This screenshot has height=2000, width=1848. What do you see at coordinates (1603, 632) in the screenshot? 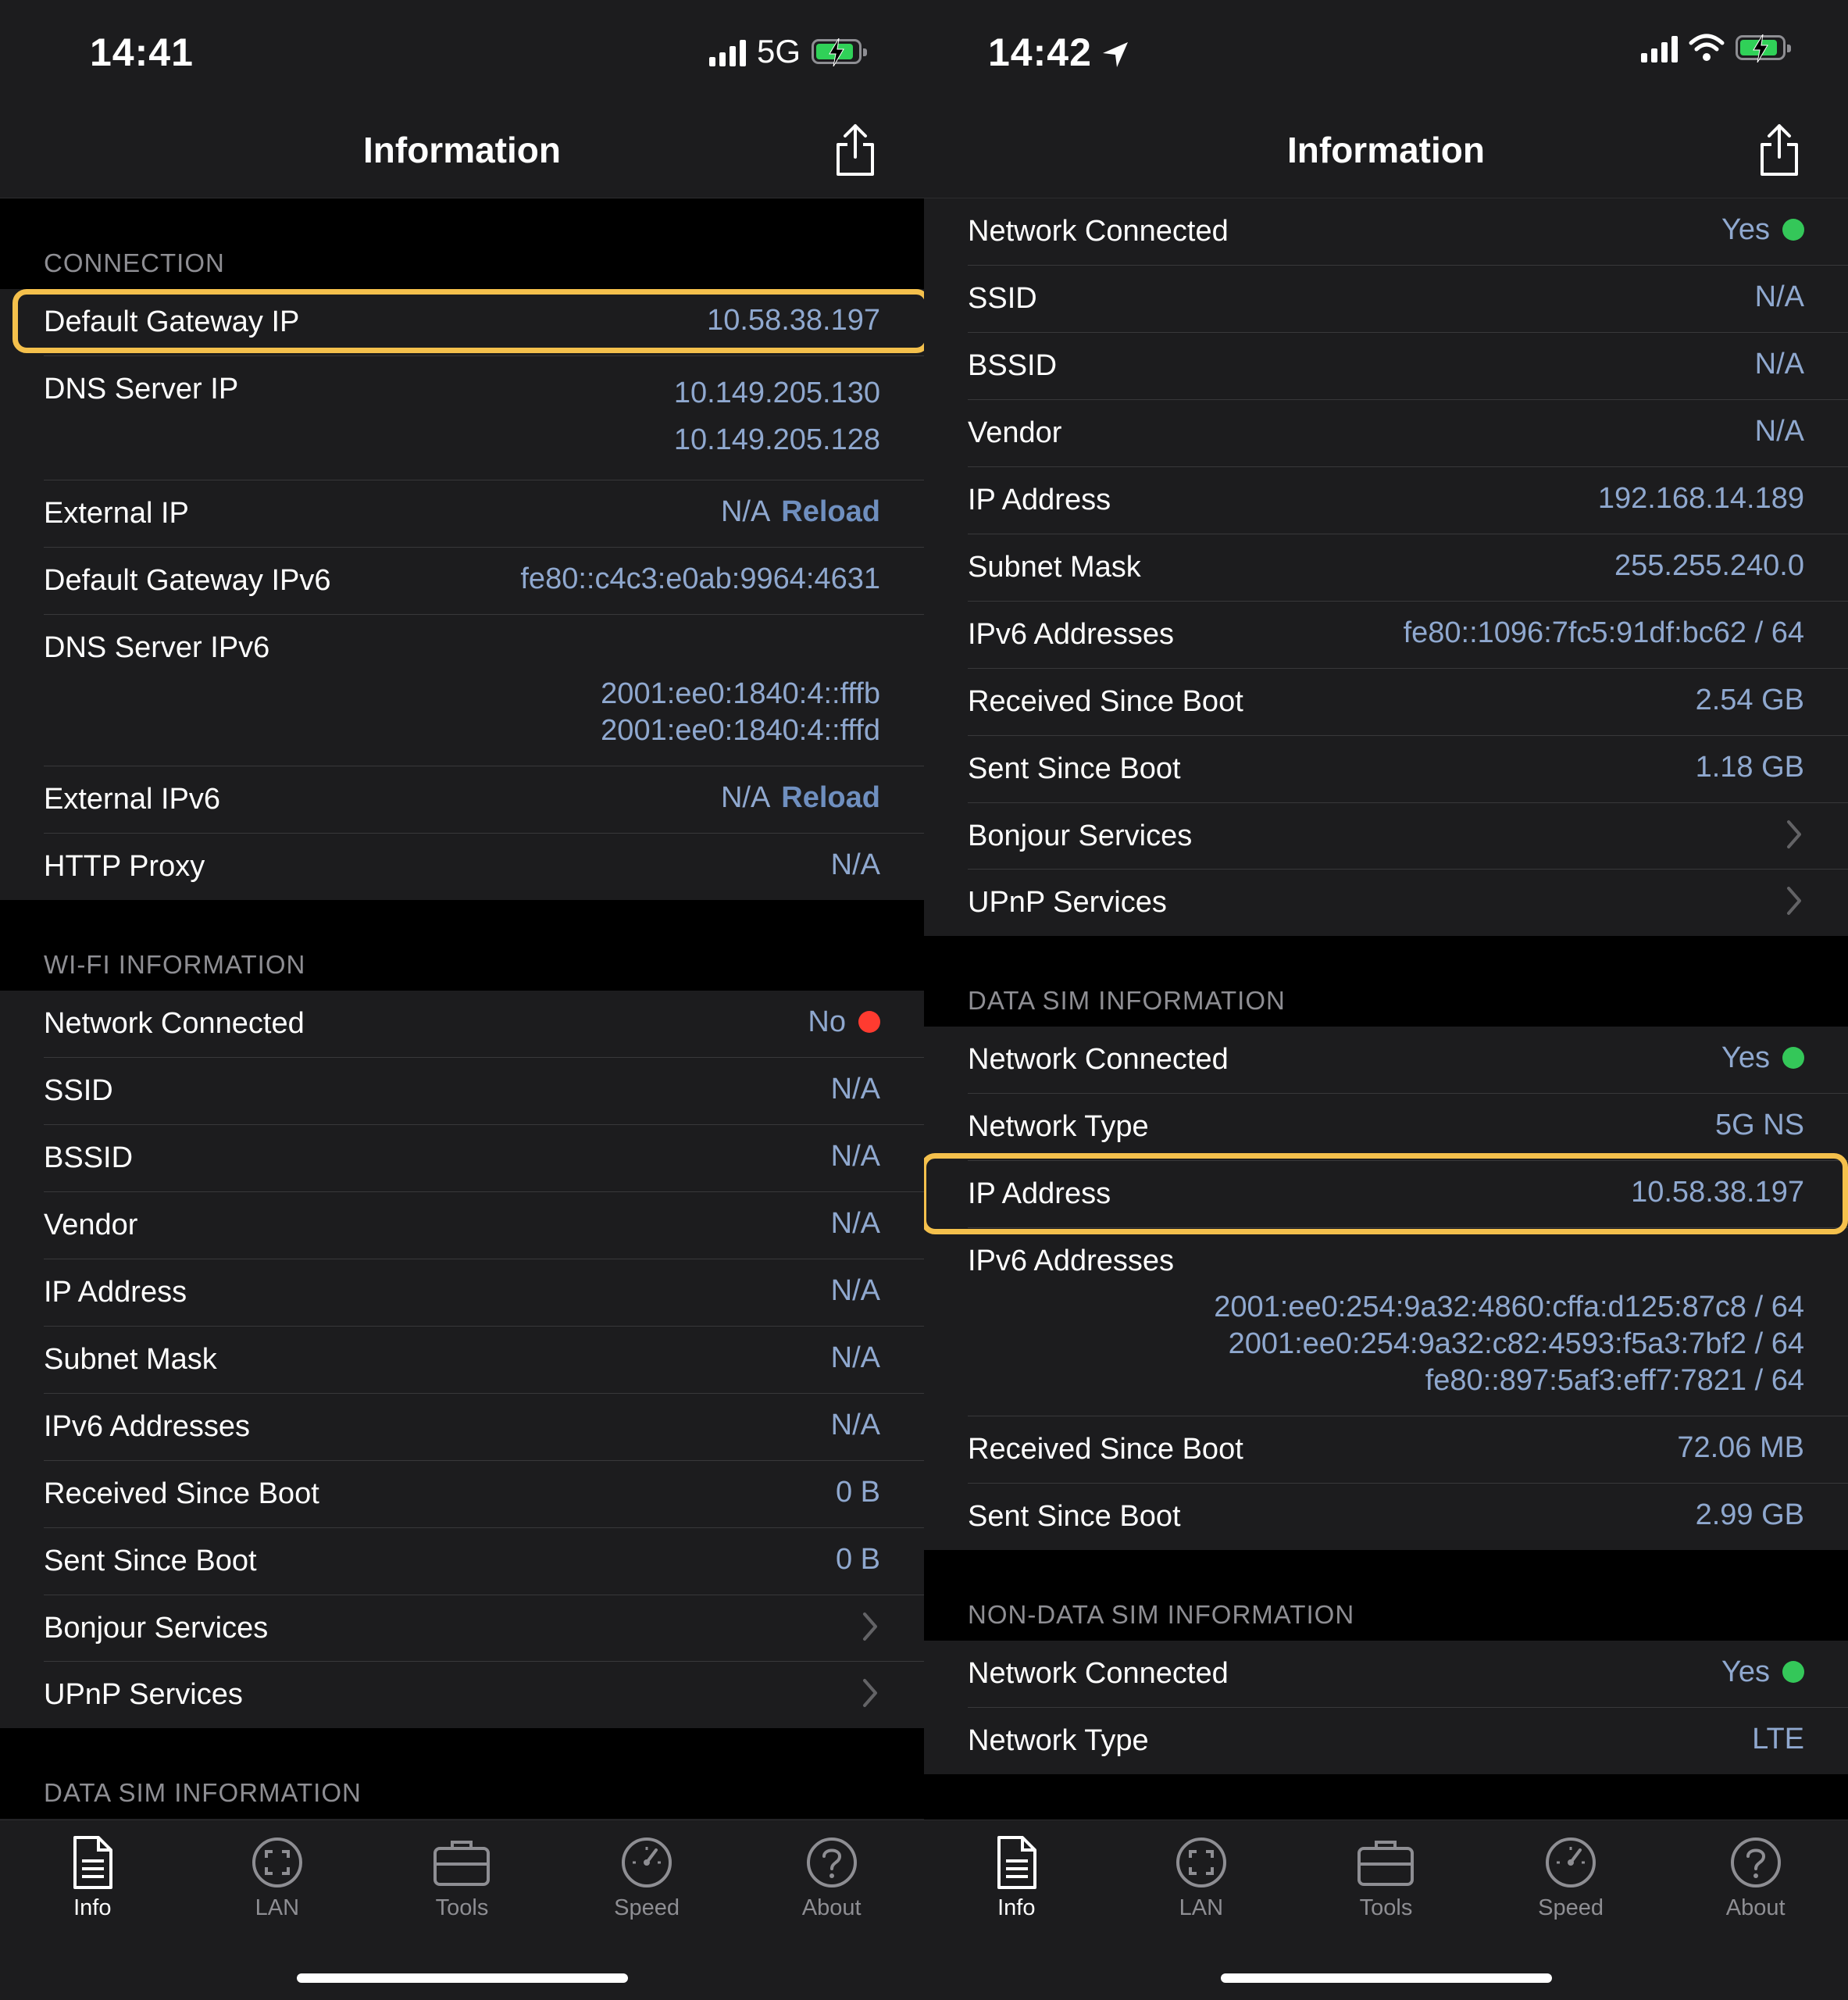
I see `row-value: fe80::1096:7fc5:91df:bc62 / 64` at bounding box center [1603, 632].